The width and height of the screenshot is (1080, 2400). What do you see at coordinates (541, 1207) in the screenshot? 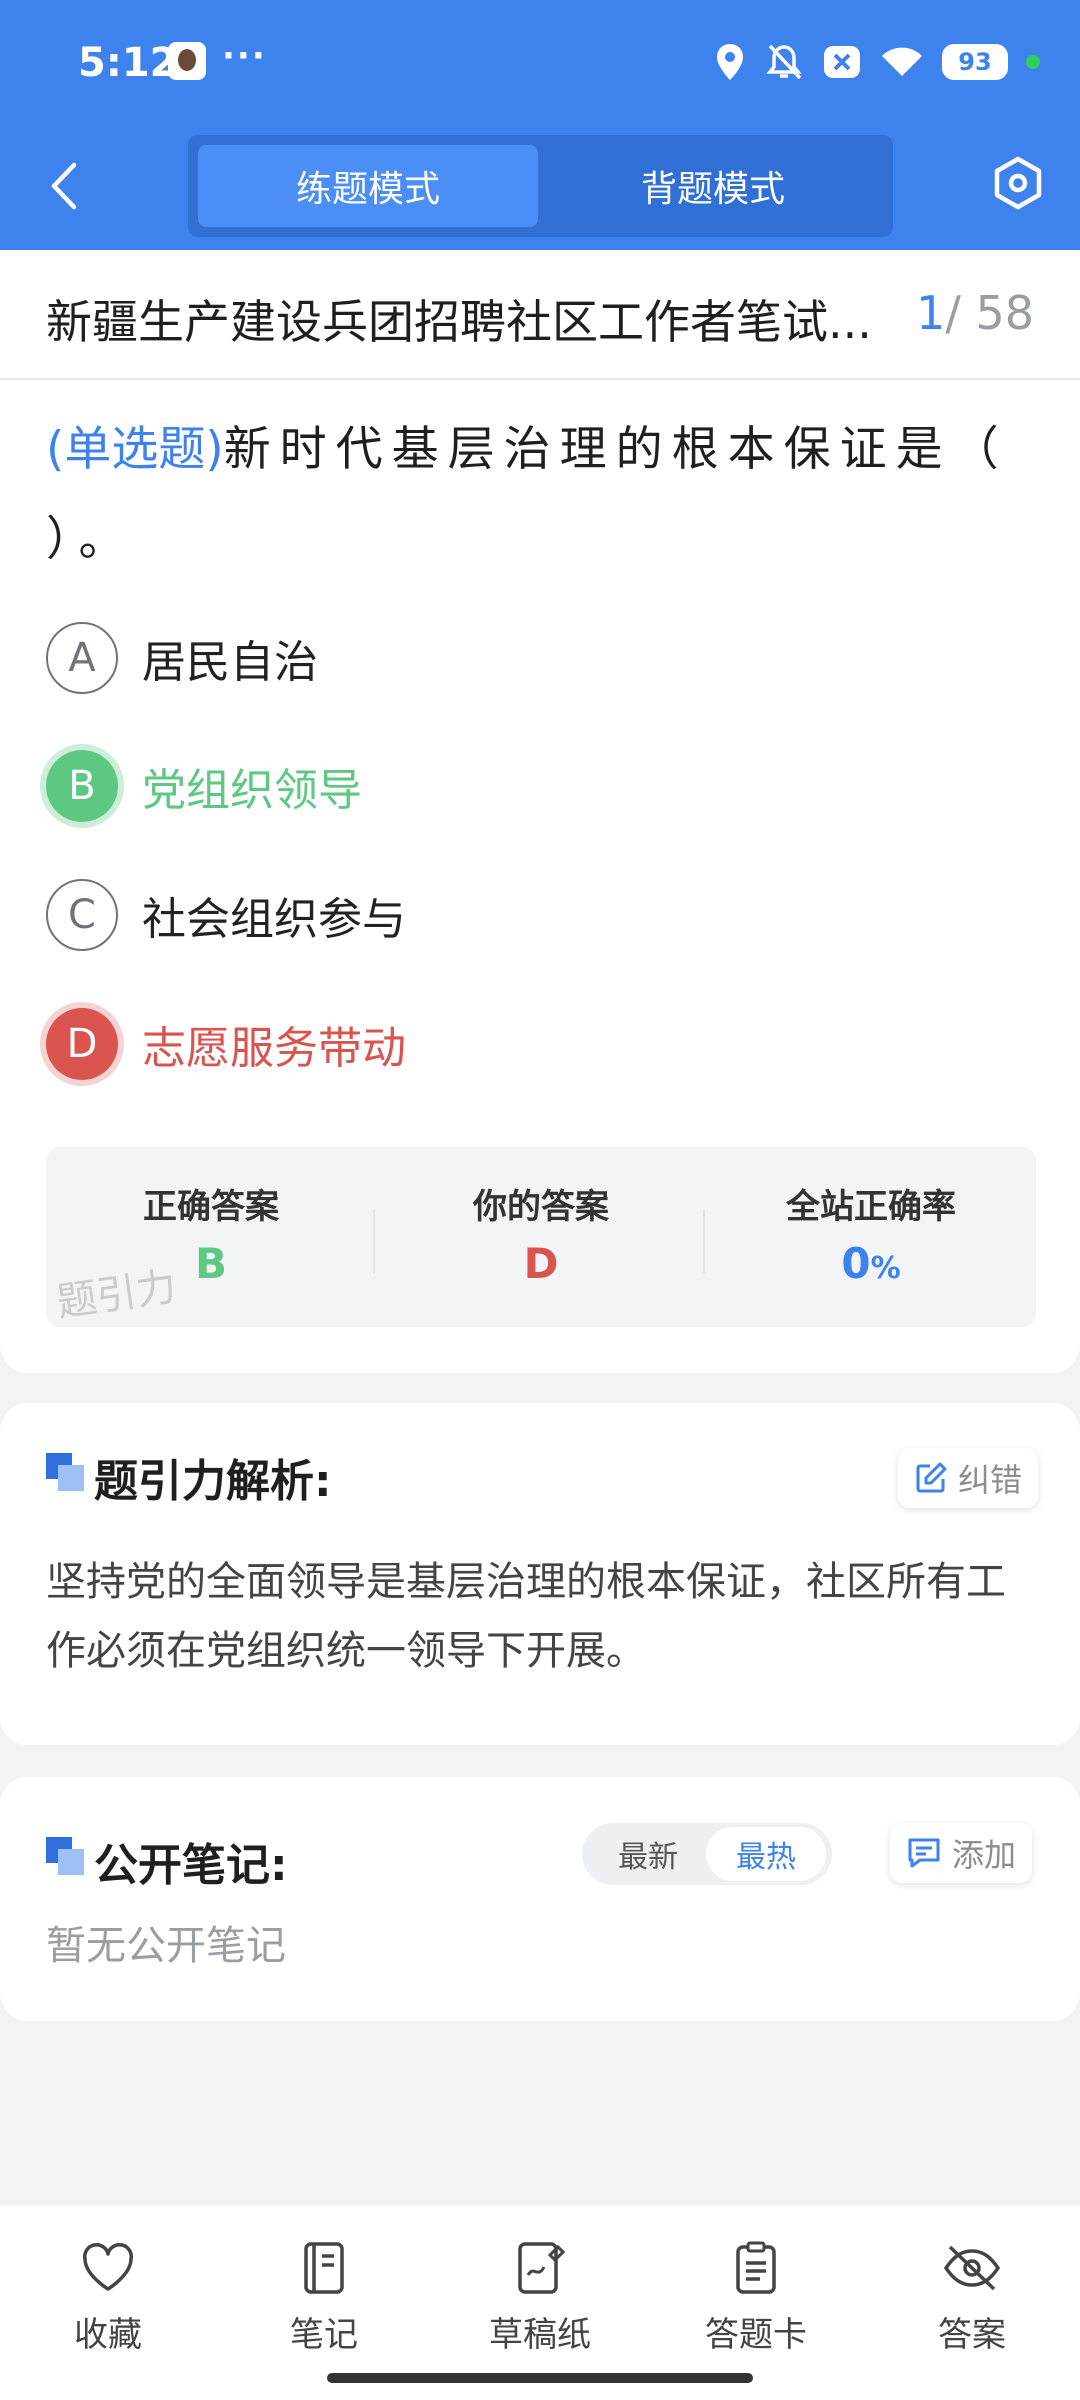
I see `stat-label: 你的答案` at bounding box center [541, 1207].